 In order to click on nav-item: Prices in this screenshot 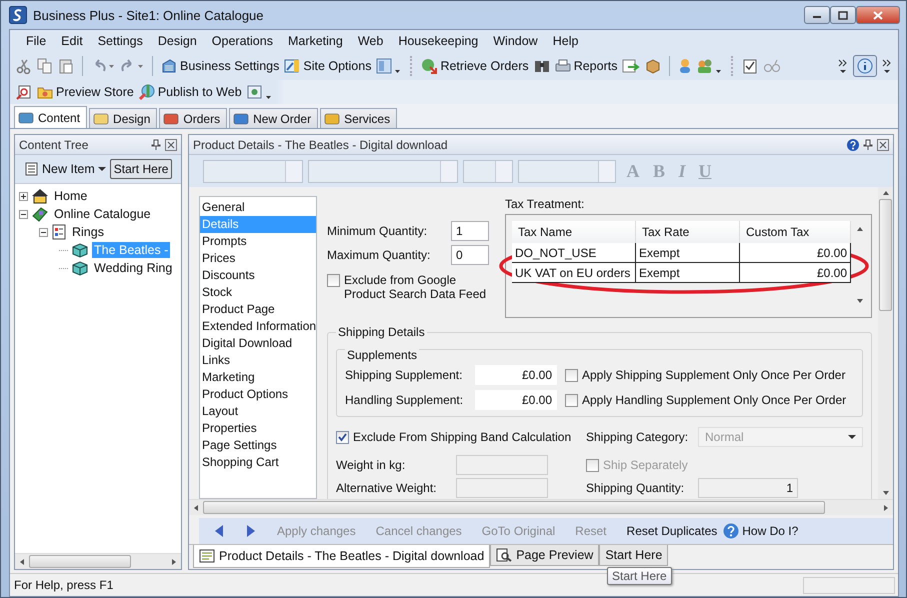, I will do `click(258, 258)`.